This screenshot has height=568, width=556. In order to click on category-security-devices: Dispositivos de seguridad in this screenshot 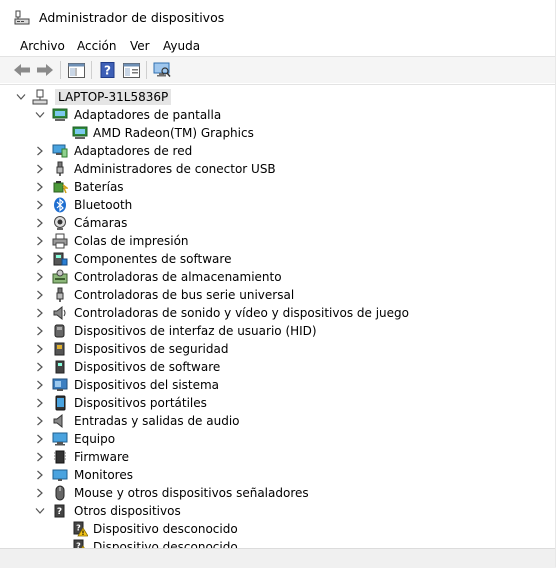, I will do `click(278, 349)`.